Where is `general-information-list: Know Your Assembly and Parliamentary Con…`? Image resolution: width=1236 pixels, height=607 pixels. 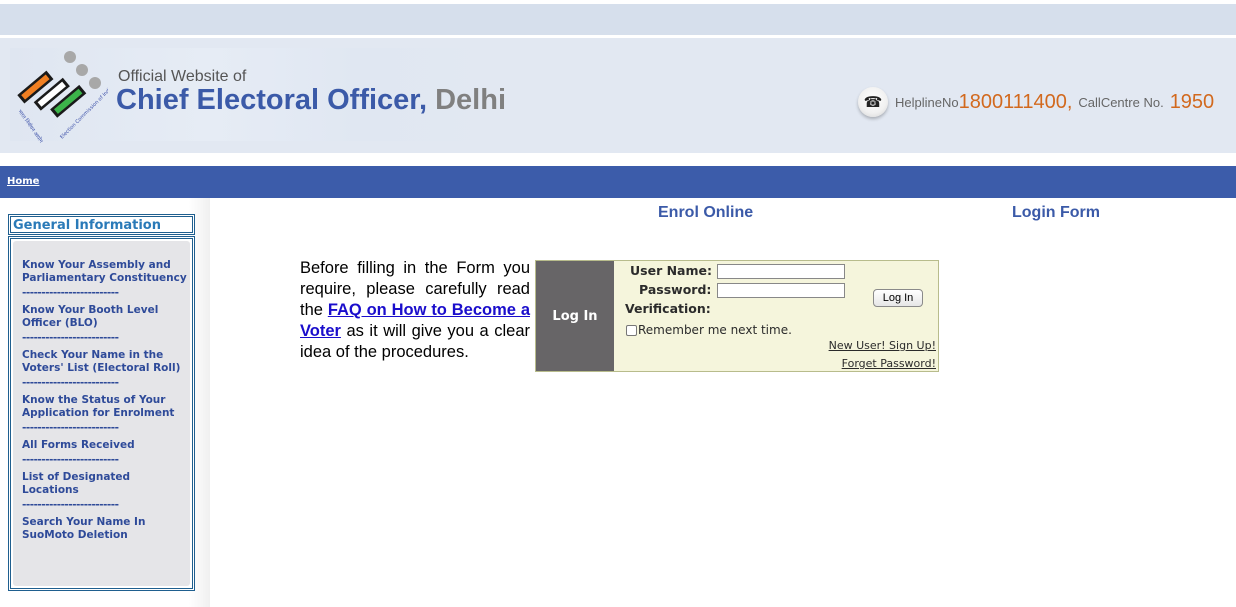
general-information-list: Know Your Assembly and Parliamentary Con… is located at coordinates (104, 400).